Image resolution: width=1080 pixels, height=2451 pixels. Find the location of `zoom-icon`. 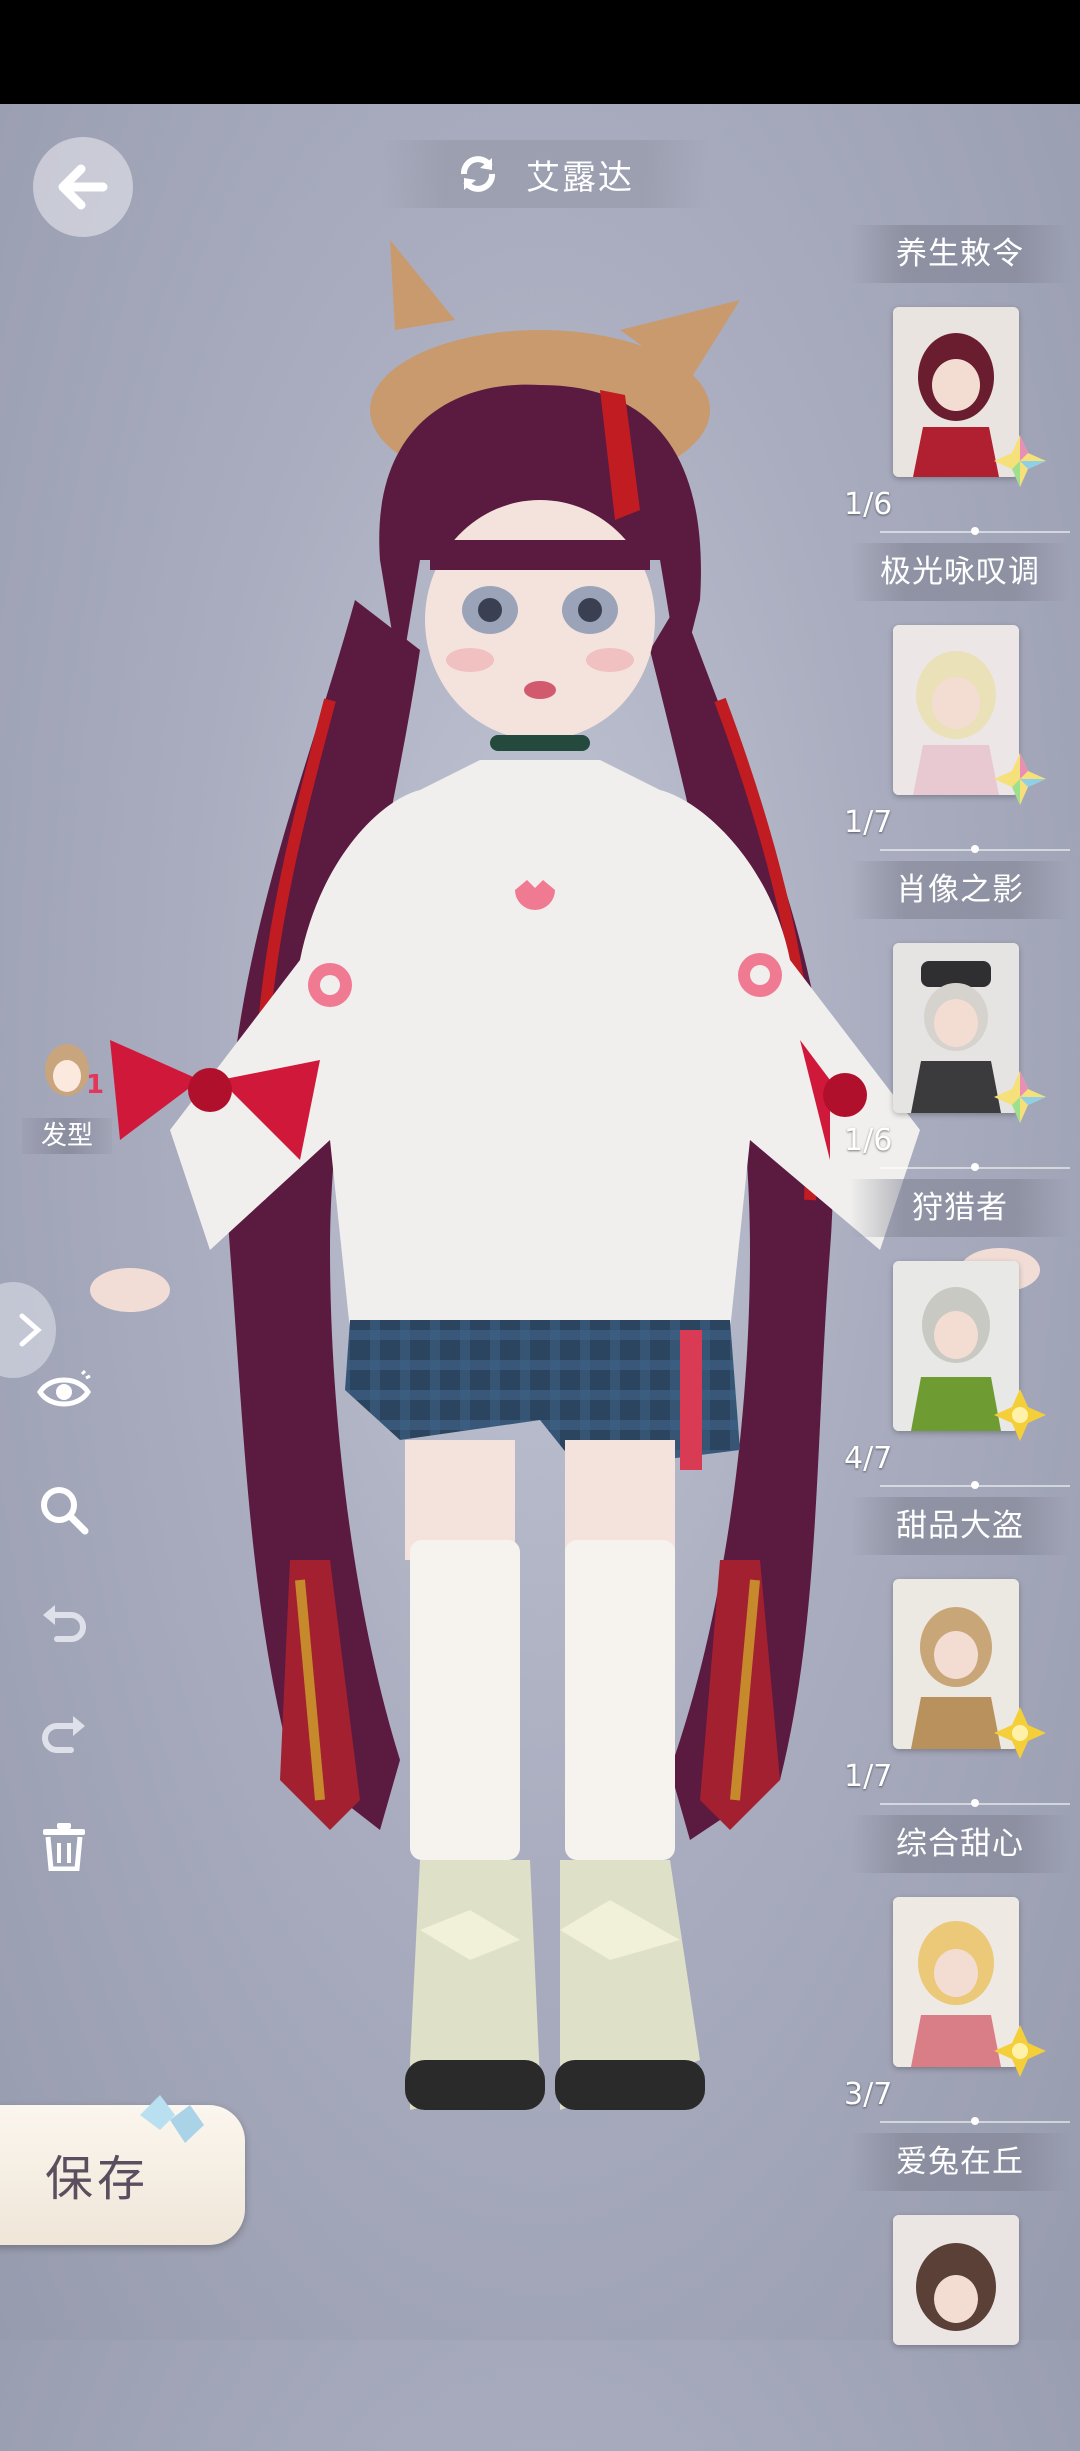

zoom-icon is located at coordinates (65, 1511).